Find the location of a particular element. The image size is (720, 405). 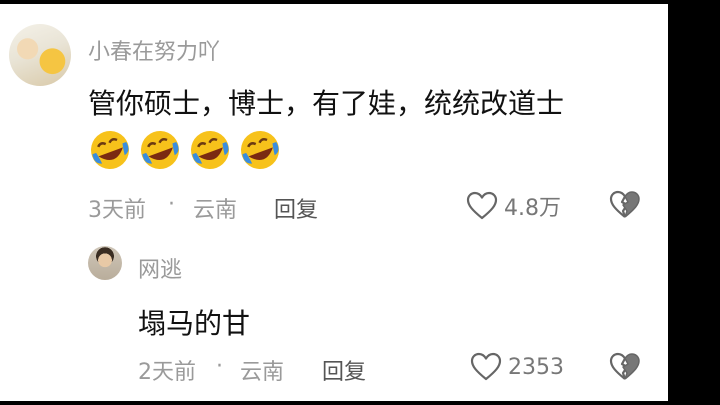

comment-location: 云南 is located at coordinates (215, 210).